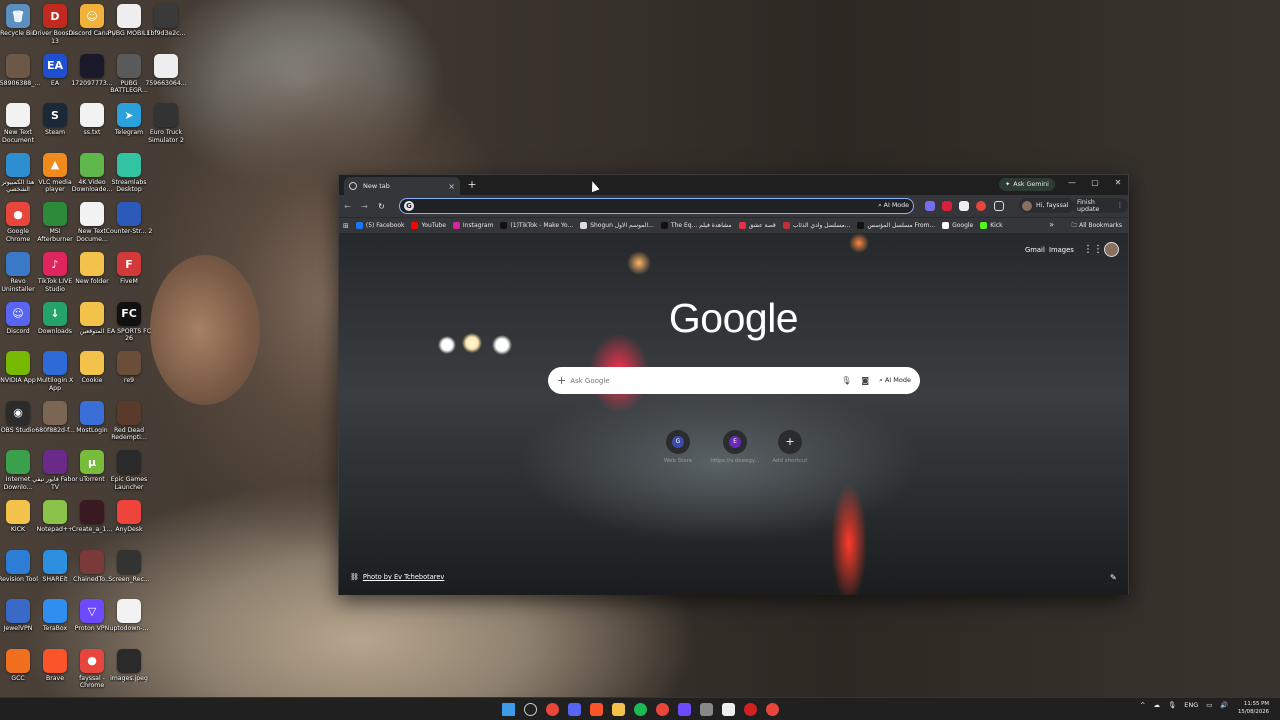  Describe the element at coordinates (1047, 205) in the screenshot. I see `profile-button: Hi, fayssal` at that location.